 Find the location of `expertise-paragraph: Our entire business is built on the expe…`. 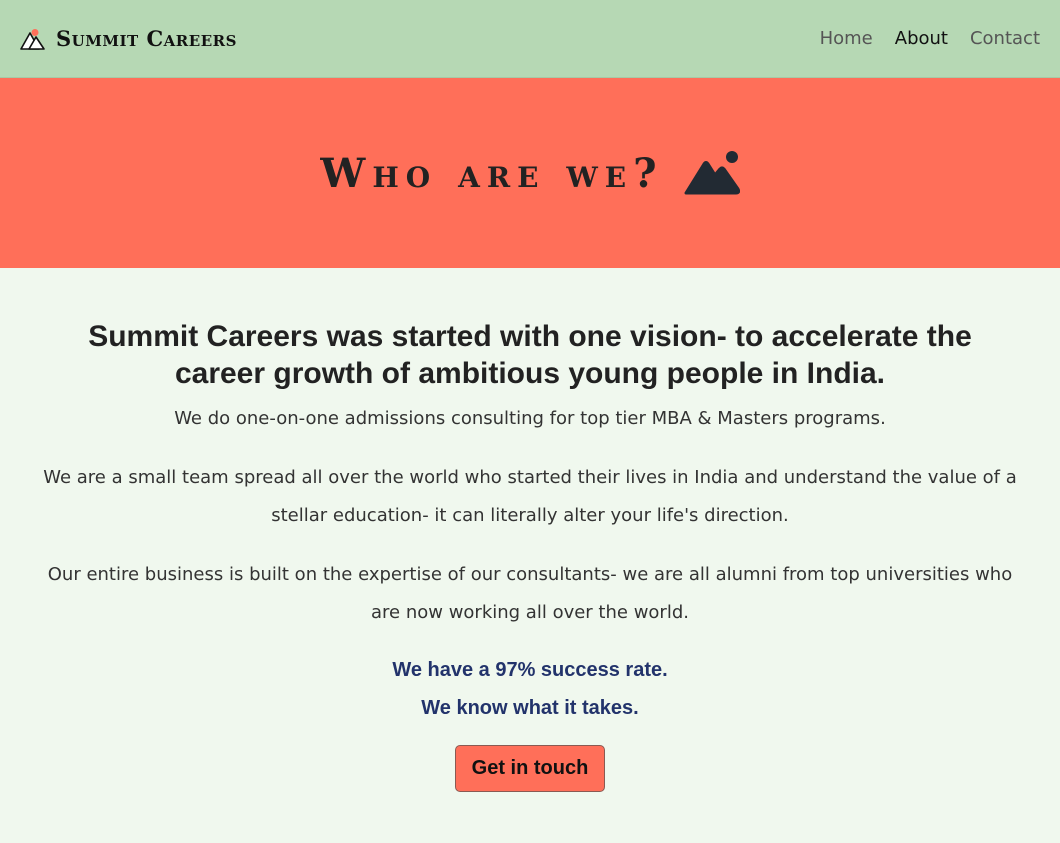

expertise-paragraph: Our entire business is built on the expe… is located at coordinates (530, 593).